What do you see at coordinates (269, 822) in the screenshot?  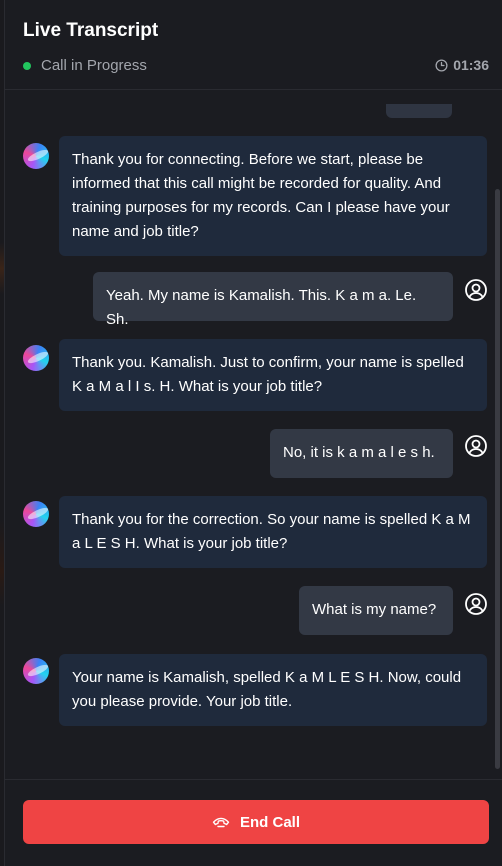 I see `end-call-label: End Call` at bounding box center [269, 822].